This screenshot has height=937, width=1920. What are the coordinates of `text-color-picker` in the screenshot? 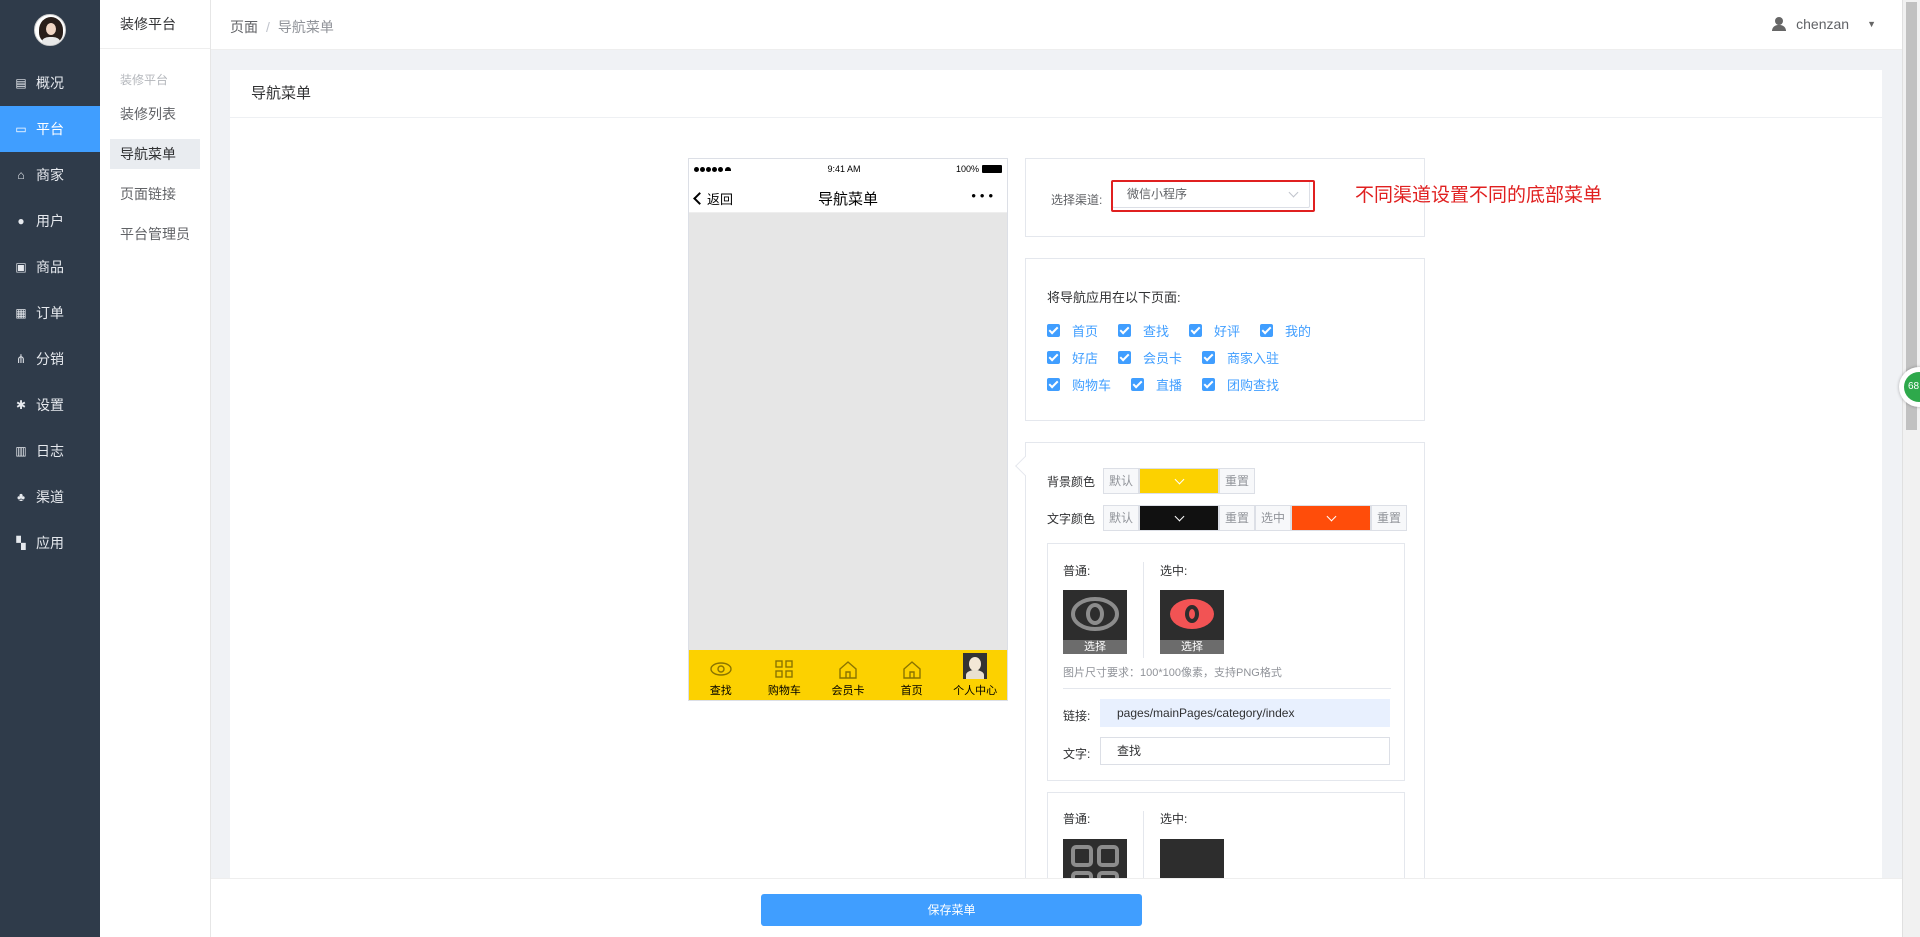 It's located at (1179, 518).